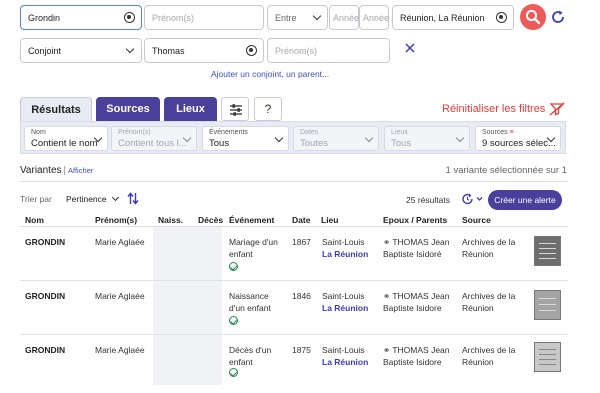 The width and height of the screenshot is (600, 393). What do you see at coordinates (286, 17) in the screenshot?
I see `entre-label: Entre` at bounding box center [286, 17].